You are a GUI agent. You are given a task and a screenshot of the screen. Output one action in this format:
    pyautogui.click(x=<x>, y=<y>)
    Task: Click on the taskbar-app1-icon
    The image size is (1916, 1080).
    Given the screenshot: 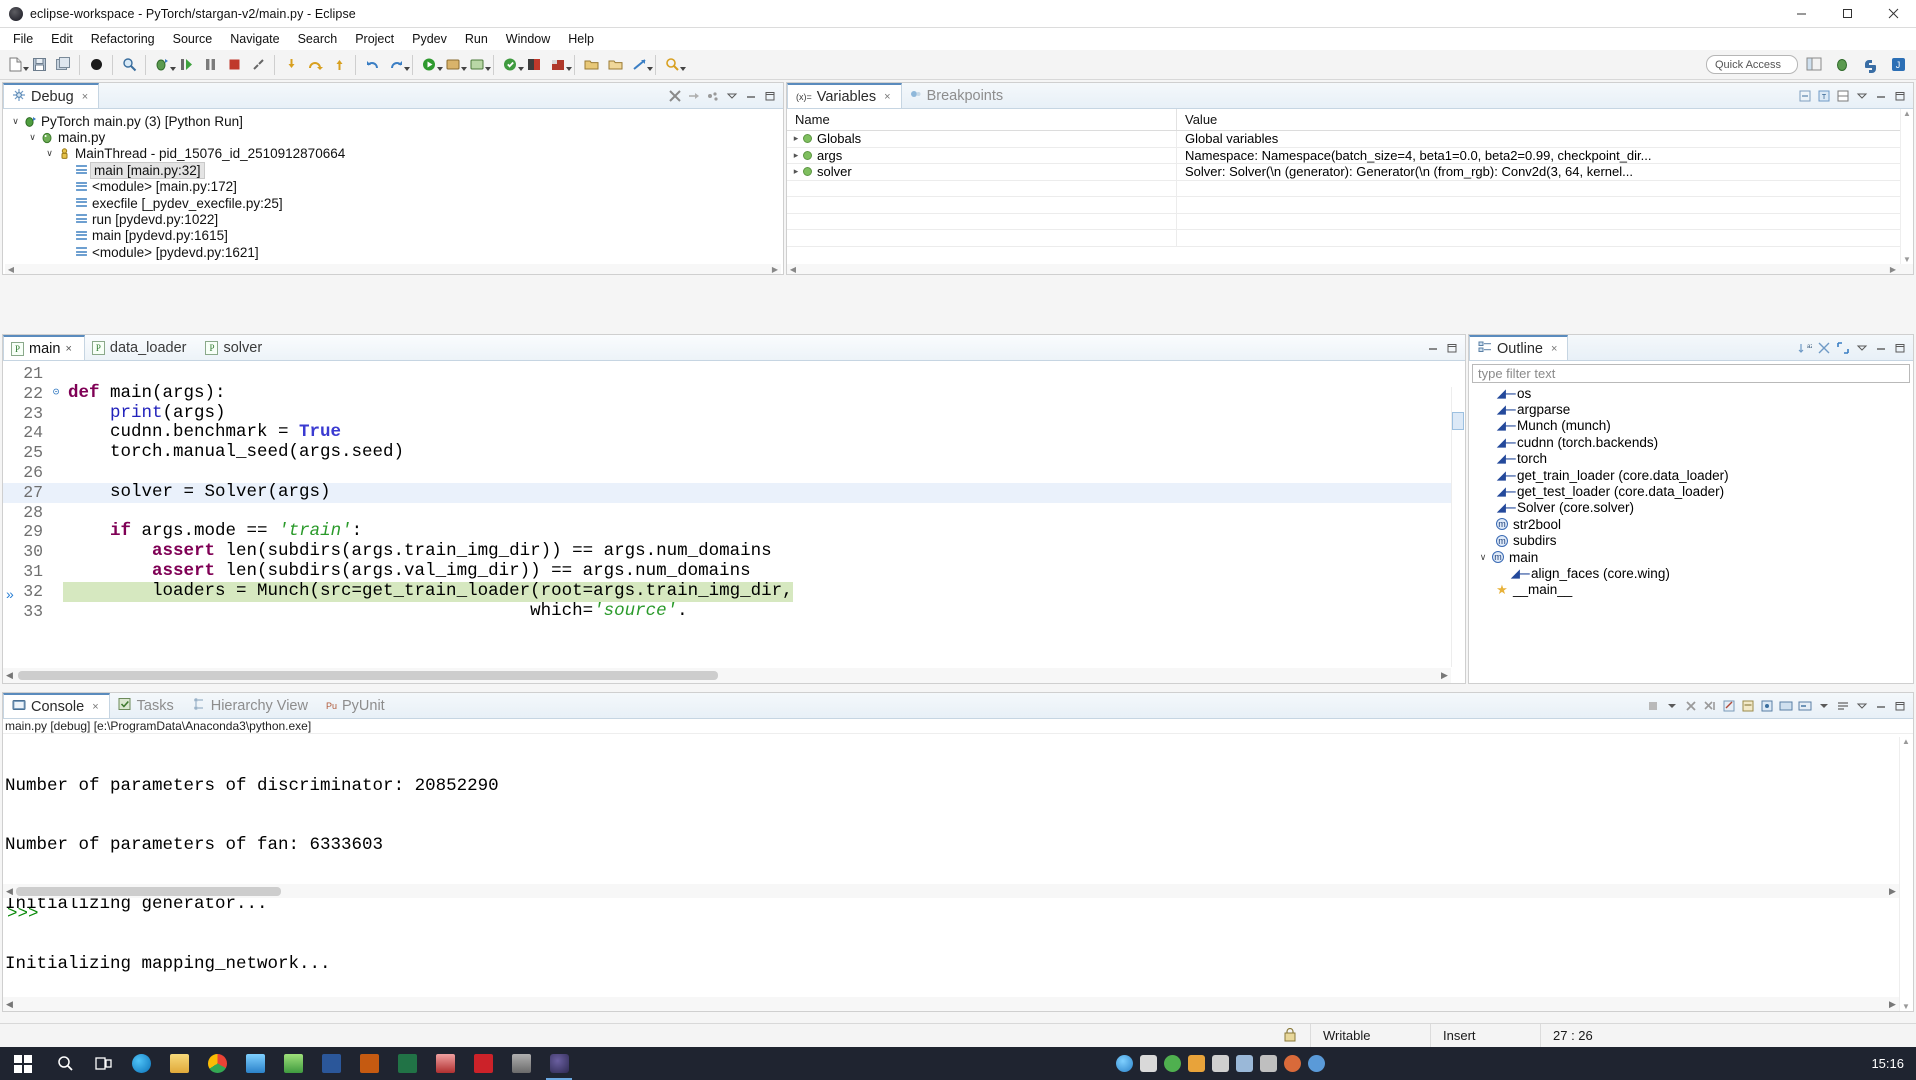 What is the action you would take?
    pyautogui.click(x=255, y=1063)
    